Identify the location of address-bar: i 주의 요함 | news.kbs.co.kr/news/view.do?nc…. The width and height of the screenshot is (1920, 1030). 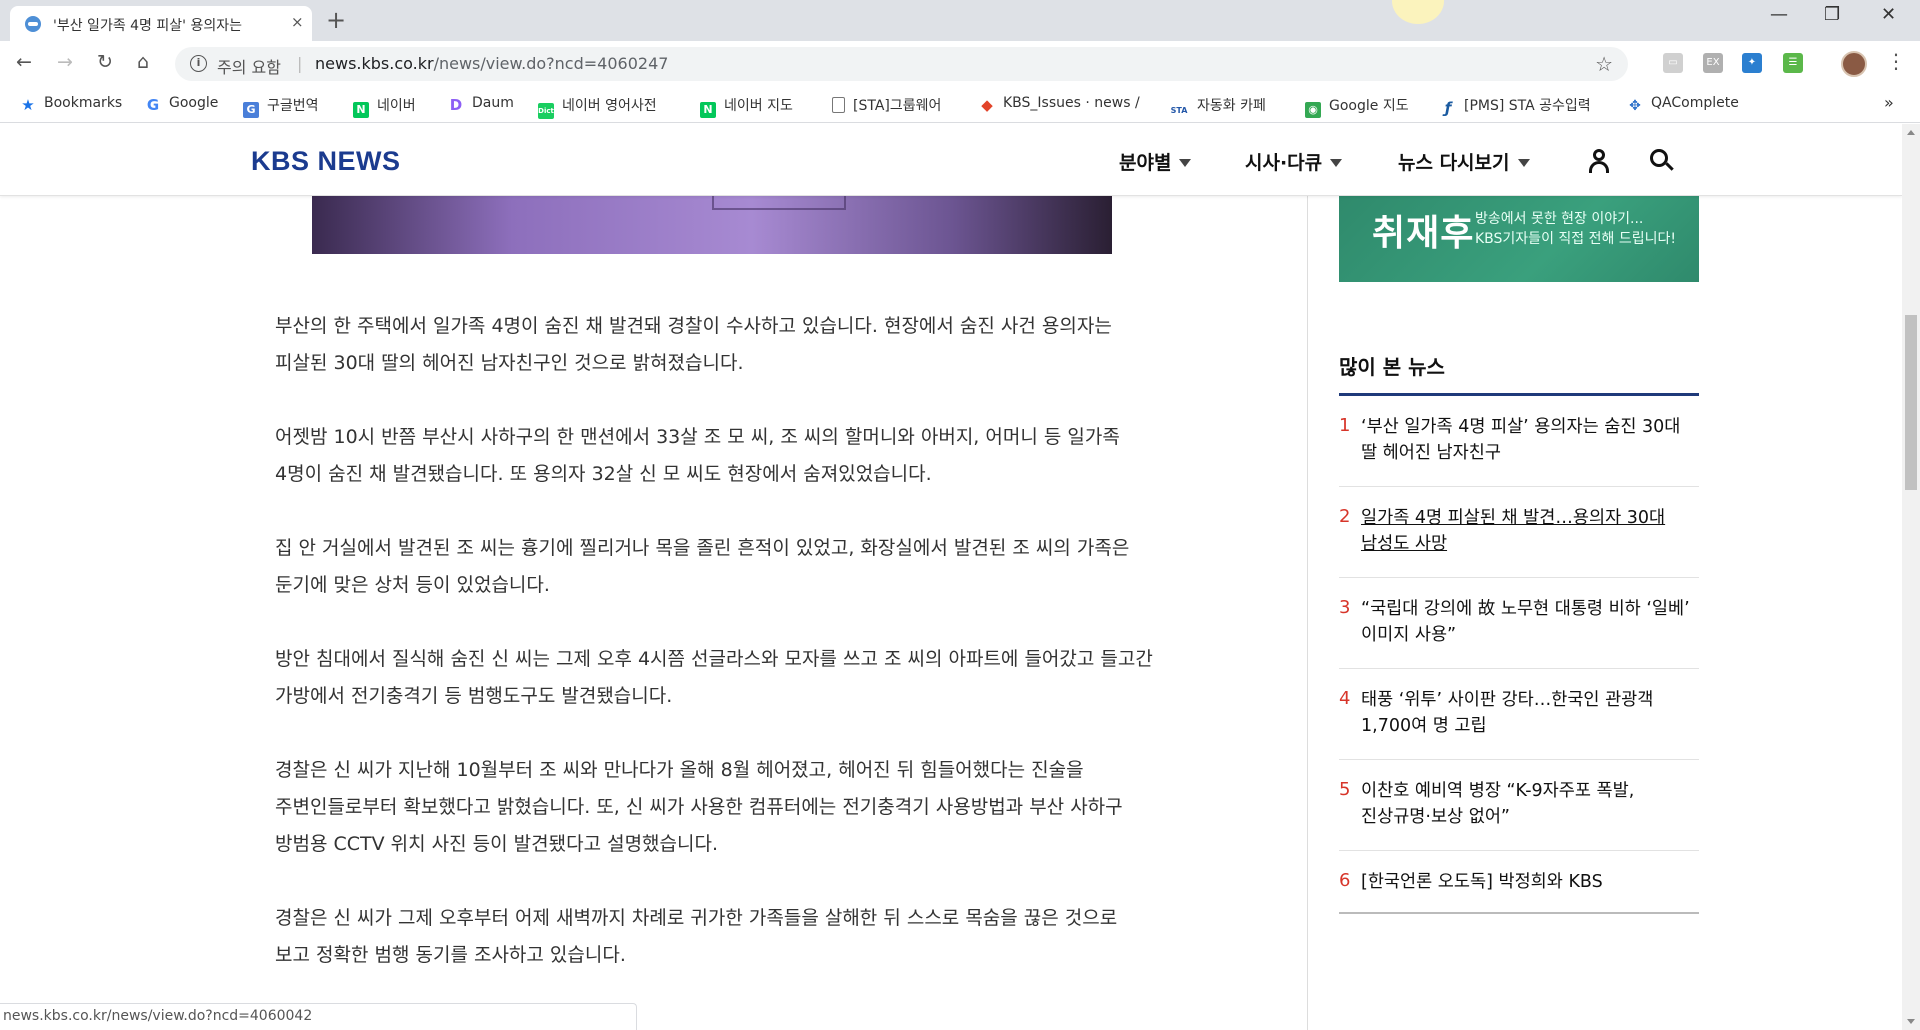
(901, 64).